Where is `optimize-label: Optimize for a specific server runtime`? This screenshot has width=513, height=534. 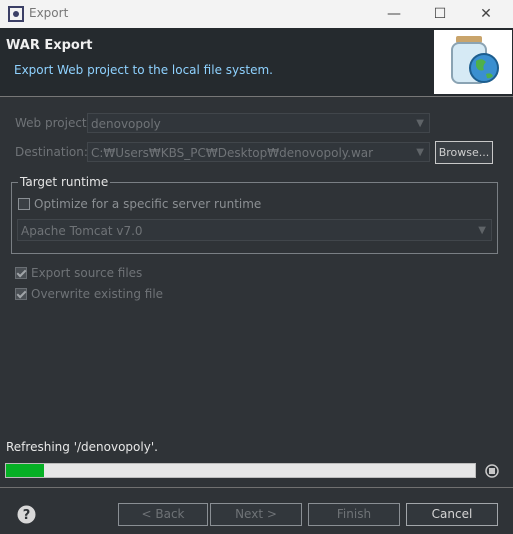
optimize-label: Optimize for a specific server runtime is located at coordinates (147, 204).